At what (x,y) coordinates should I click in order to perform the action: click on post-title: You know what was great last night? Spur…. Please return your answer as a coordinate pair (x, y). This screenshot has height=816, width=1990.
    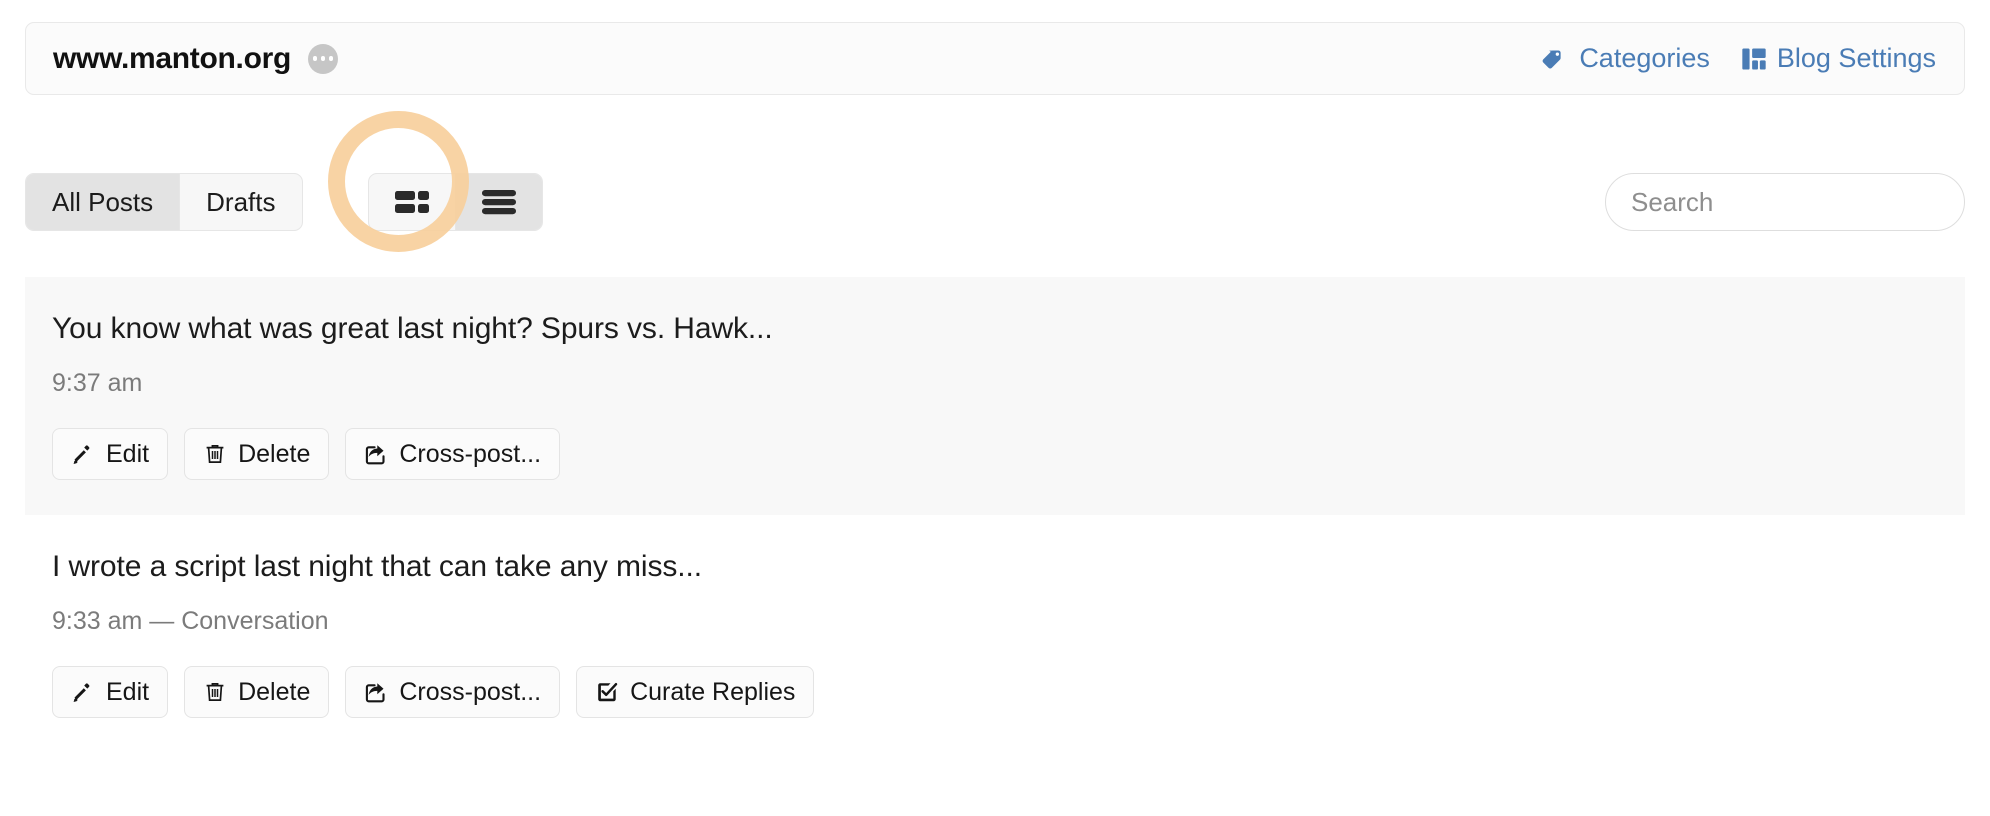
    Looking at the image, I should click on (995, 329).